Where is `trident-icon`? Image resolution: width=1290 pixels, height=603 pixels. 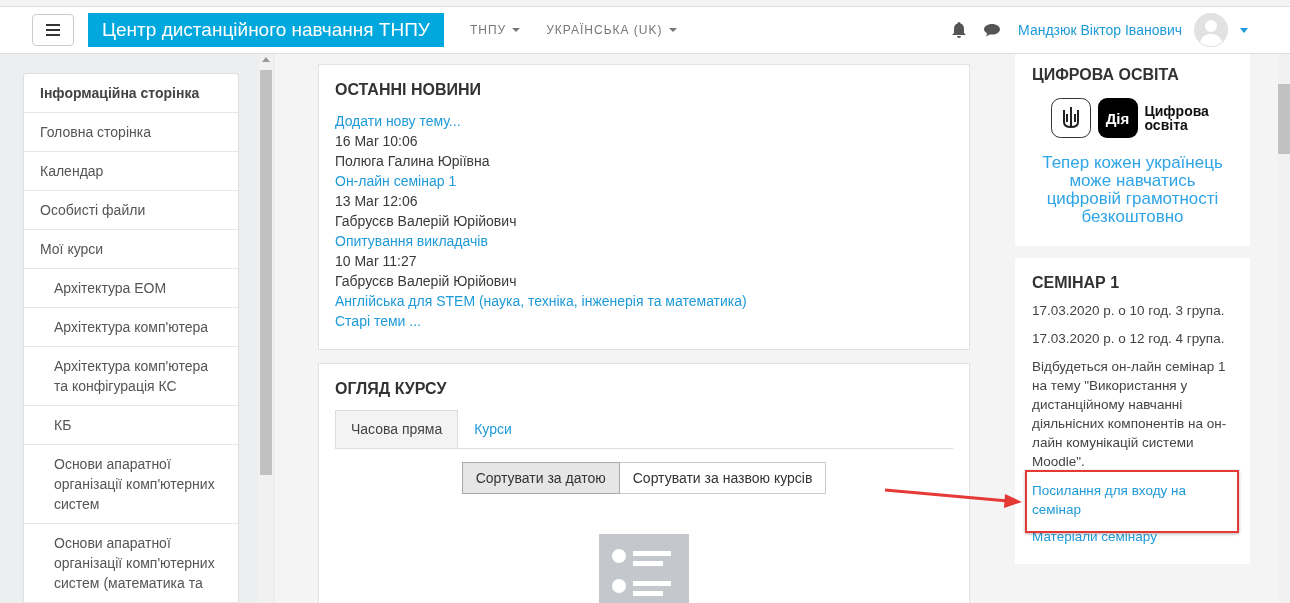 trident-icon is located at coordinates (1070, 118).